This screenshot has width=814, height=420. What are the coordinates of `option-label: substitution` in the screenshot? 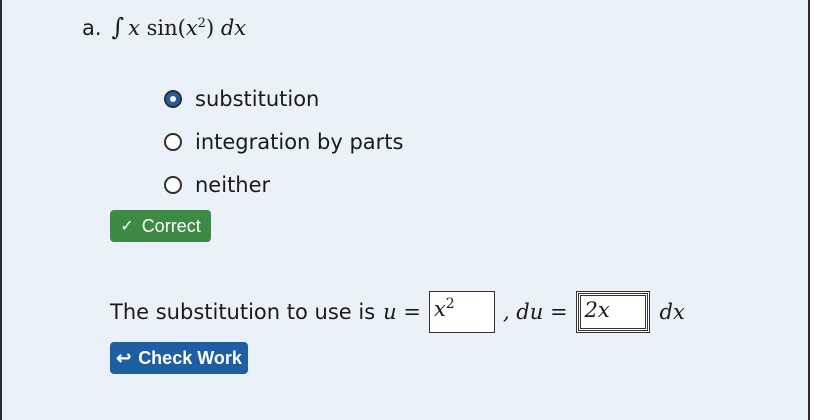 It's located at (257, 98).